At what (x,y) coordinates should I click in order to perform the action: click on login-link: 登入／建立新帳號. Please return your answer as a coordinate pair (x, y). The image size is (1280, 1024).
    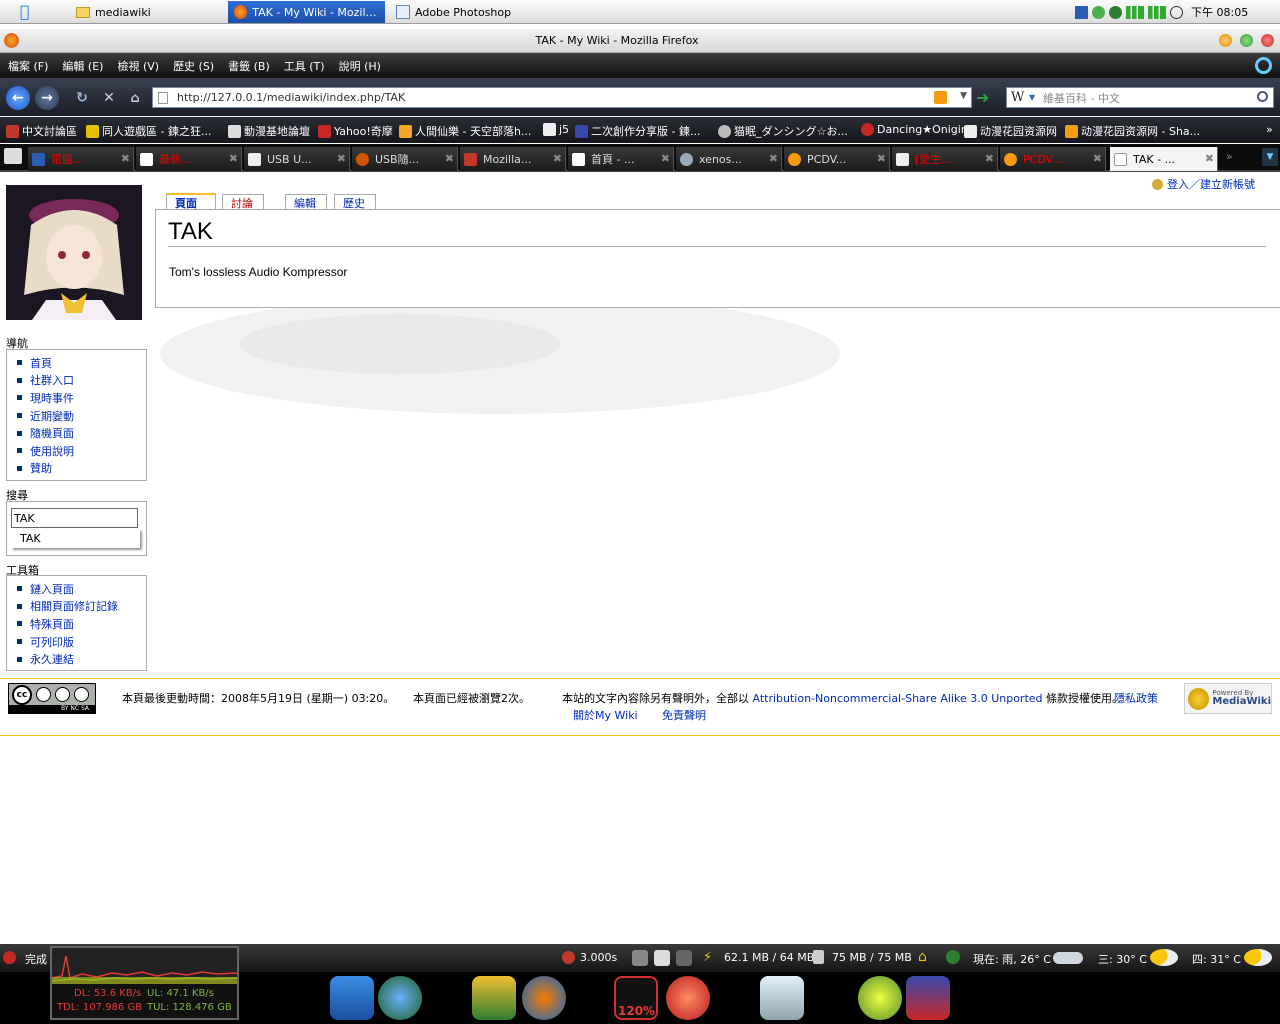
    Looking at the image, I should click on (1203, 184).